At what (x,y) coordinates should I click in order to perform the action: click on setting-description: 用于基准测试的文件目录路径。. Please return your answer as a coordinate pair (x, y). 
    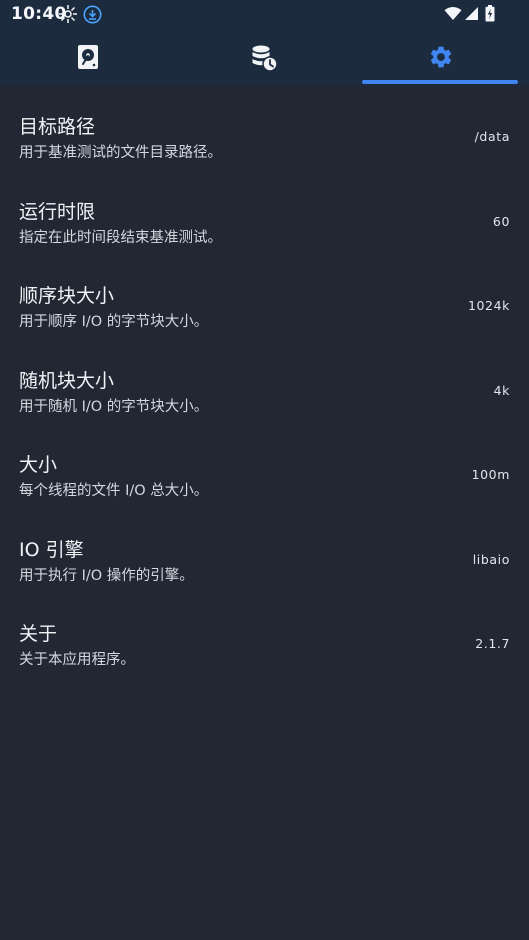
    Looking at the image, I should click on (120, 153).